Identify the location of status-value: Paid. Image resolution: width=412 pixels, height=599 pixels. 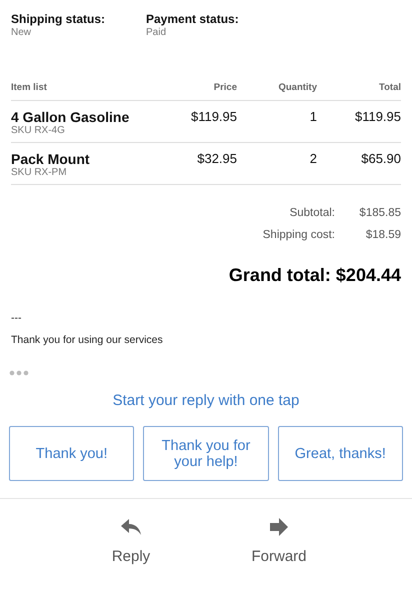
(157, 32).